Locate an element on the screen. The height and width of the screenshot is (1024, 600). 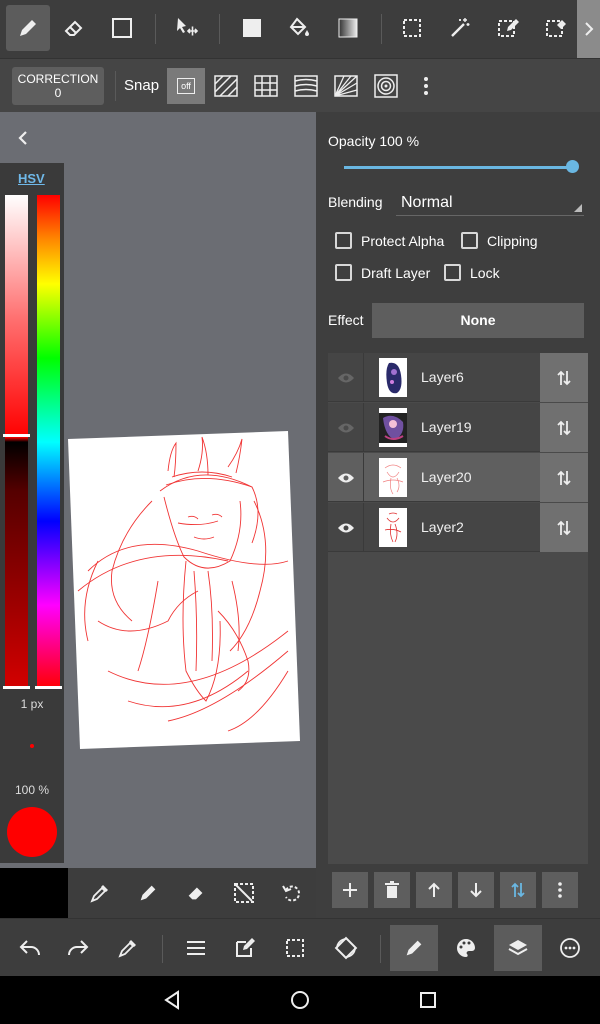
snap-radial-button is located at coordinates (346, 86).